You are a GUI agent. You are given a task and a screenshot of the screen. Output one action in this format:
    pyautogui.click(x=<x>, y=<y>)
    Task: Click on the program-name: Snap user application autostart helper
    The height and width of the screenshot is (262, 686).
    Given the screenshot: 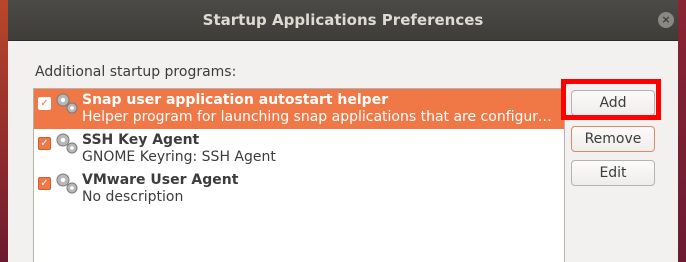 What is the action you would take?
    pyautogui.click(x=235, y=100)
    